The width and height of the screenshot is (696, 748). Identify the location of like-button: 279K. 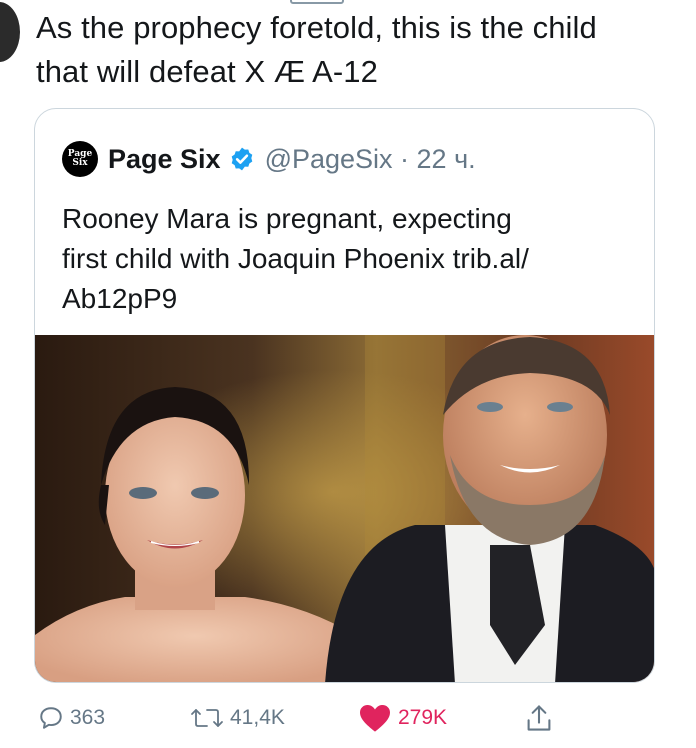
(402, 718).